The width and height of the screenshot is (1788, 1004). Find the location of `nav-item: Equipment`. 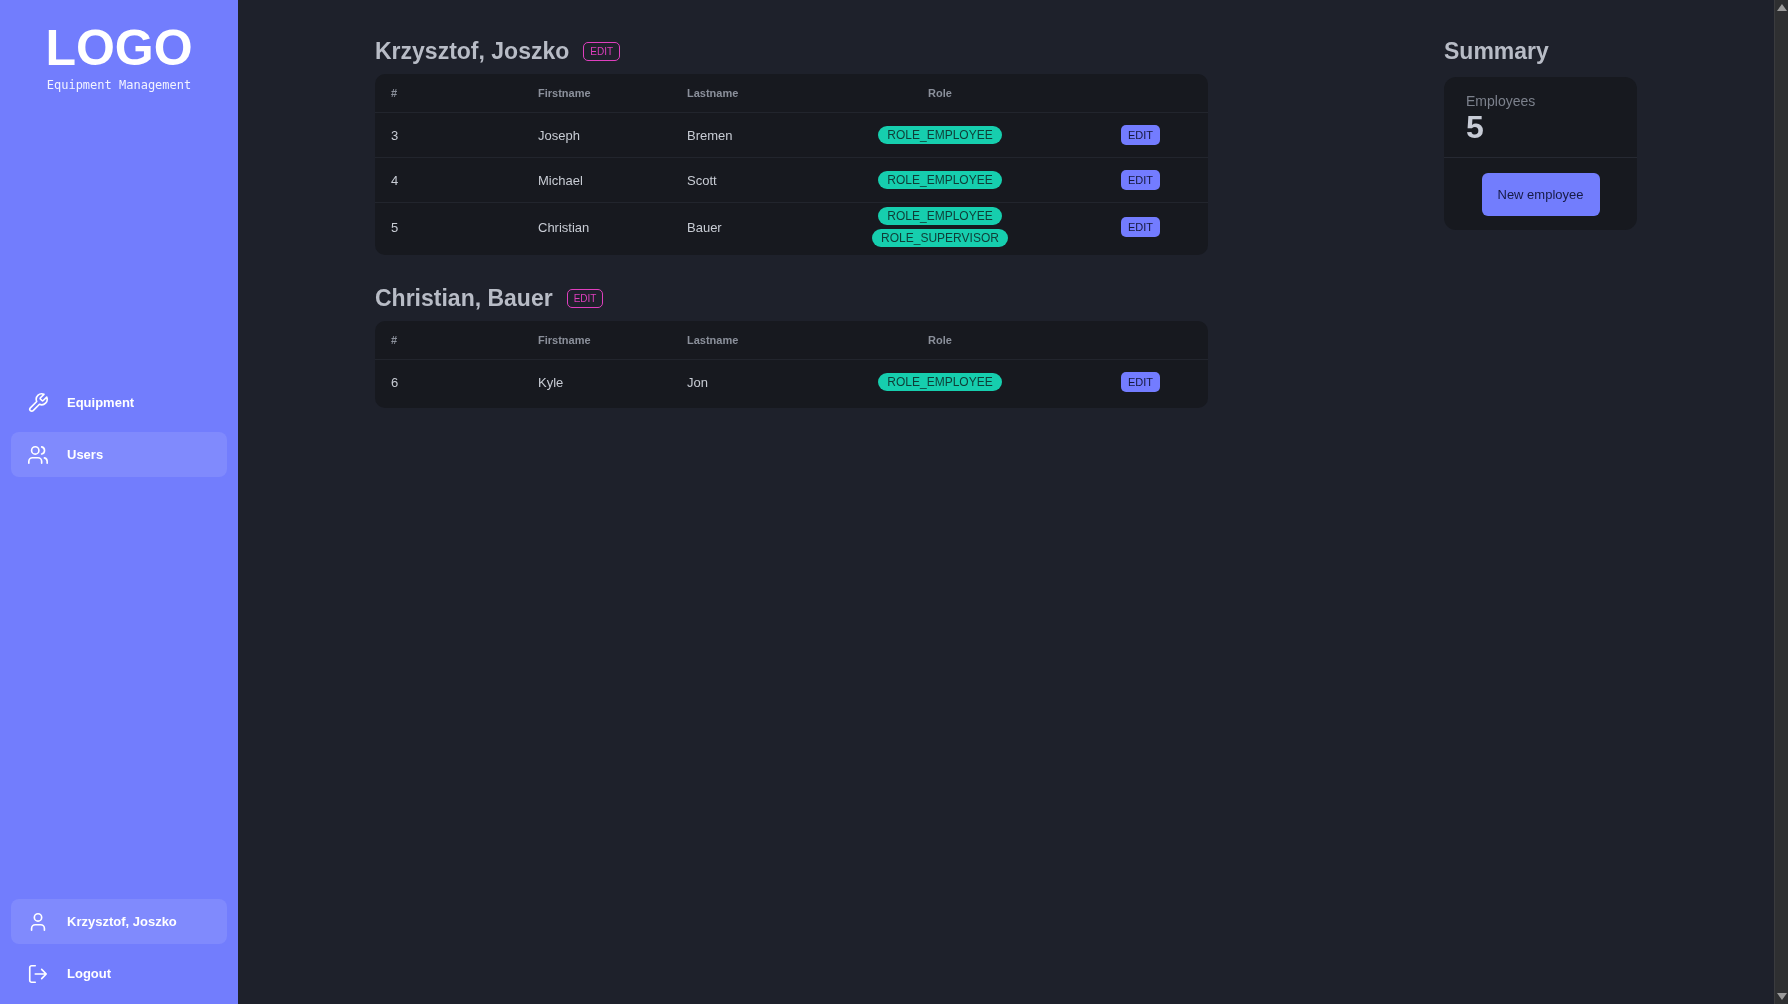

nav-item: Equipment is located at coordinates (119, 402).